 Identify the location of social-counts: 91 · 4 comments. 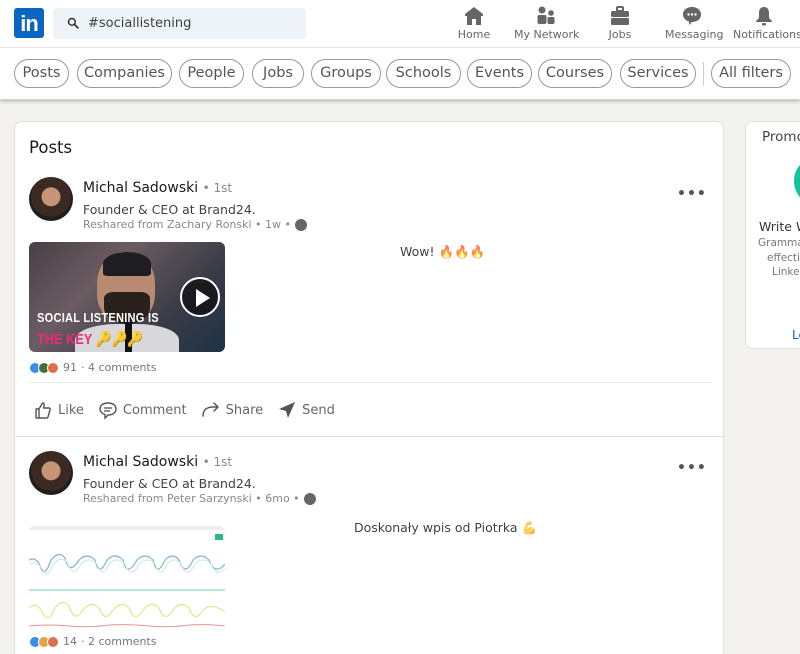
(92, 367).